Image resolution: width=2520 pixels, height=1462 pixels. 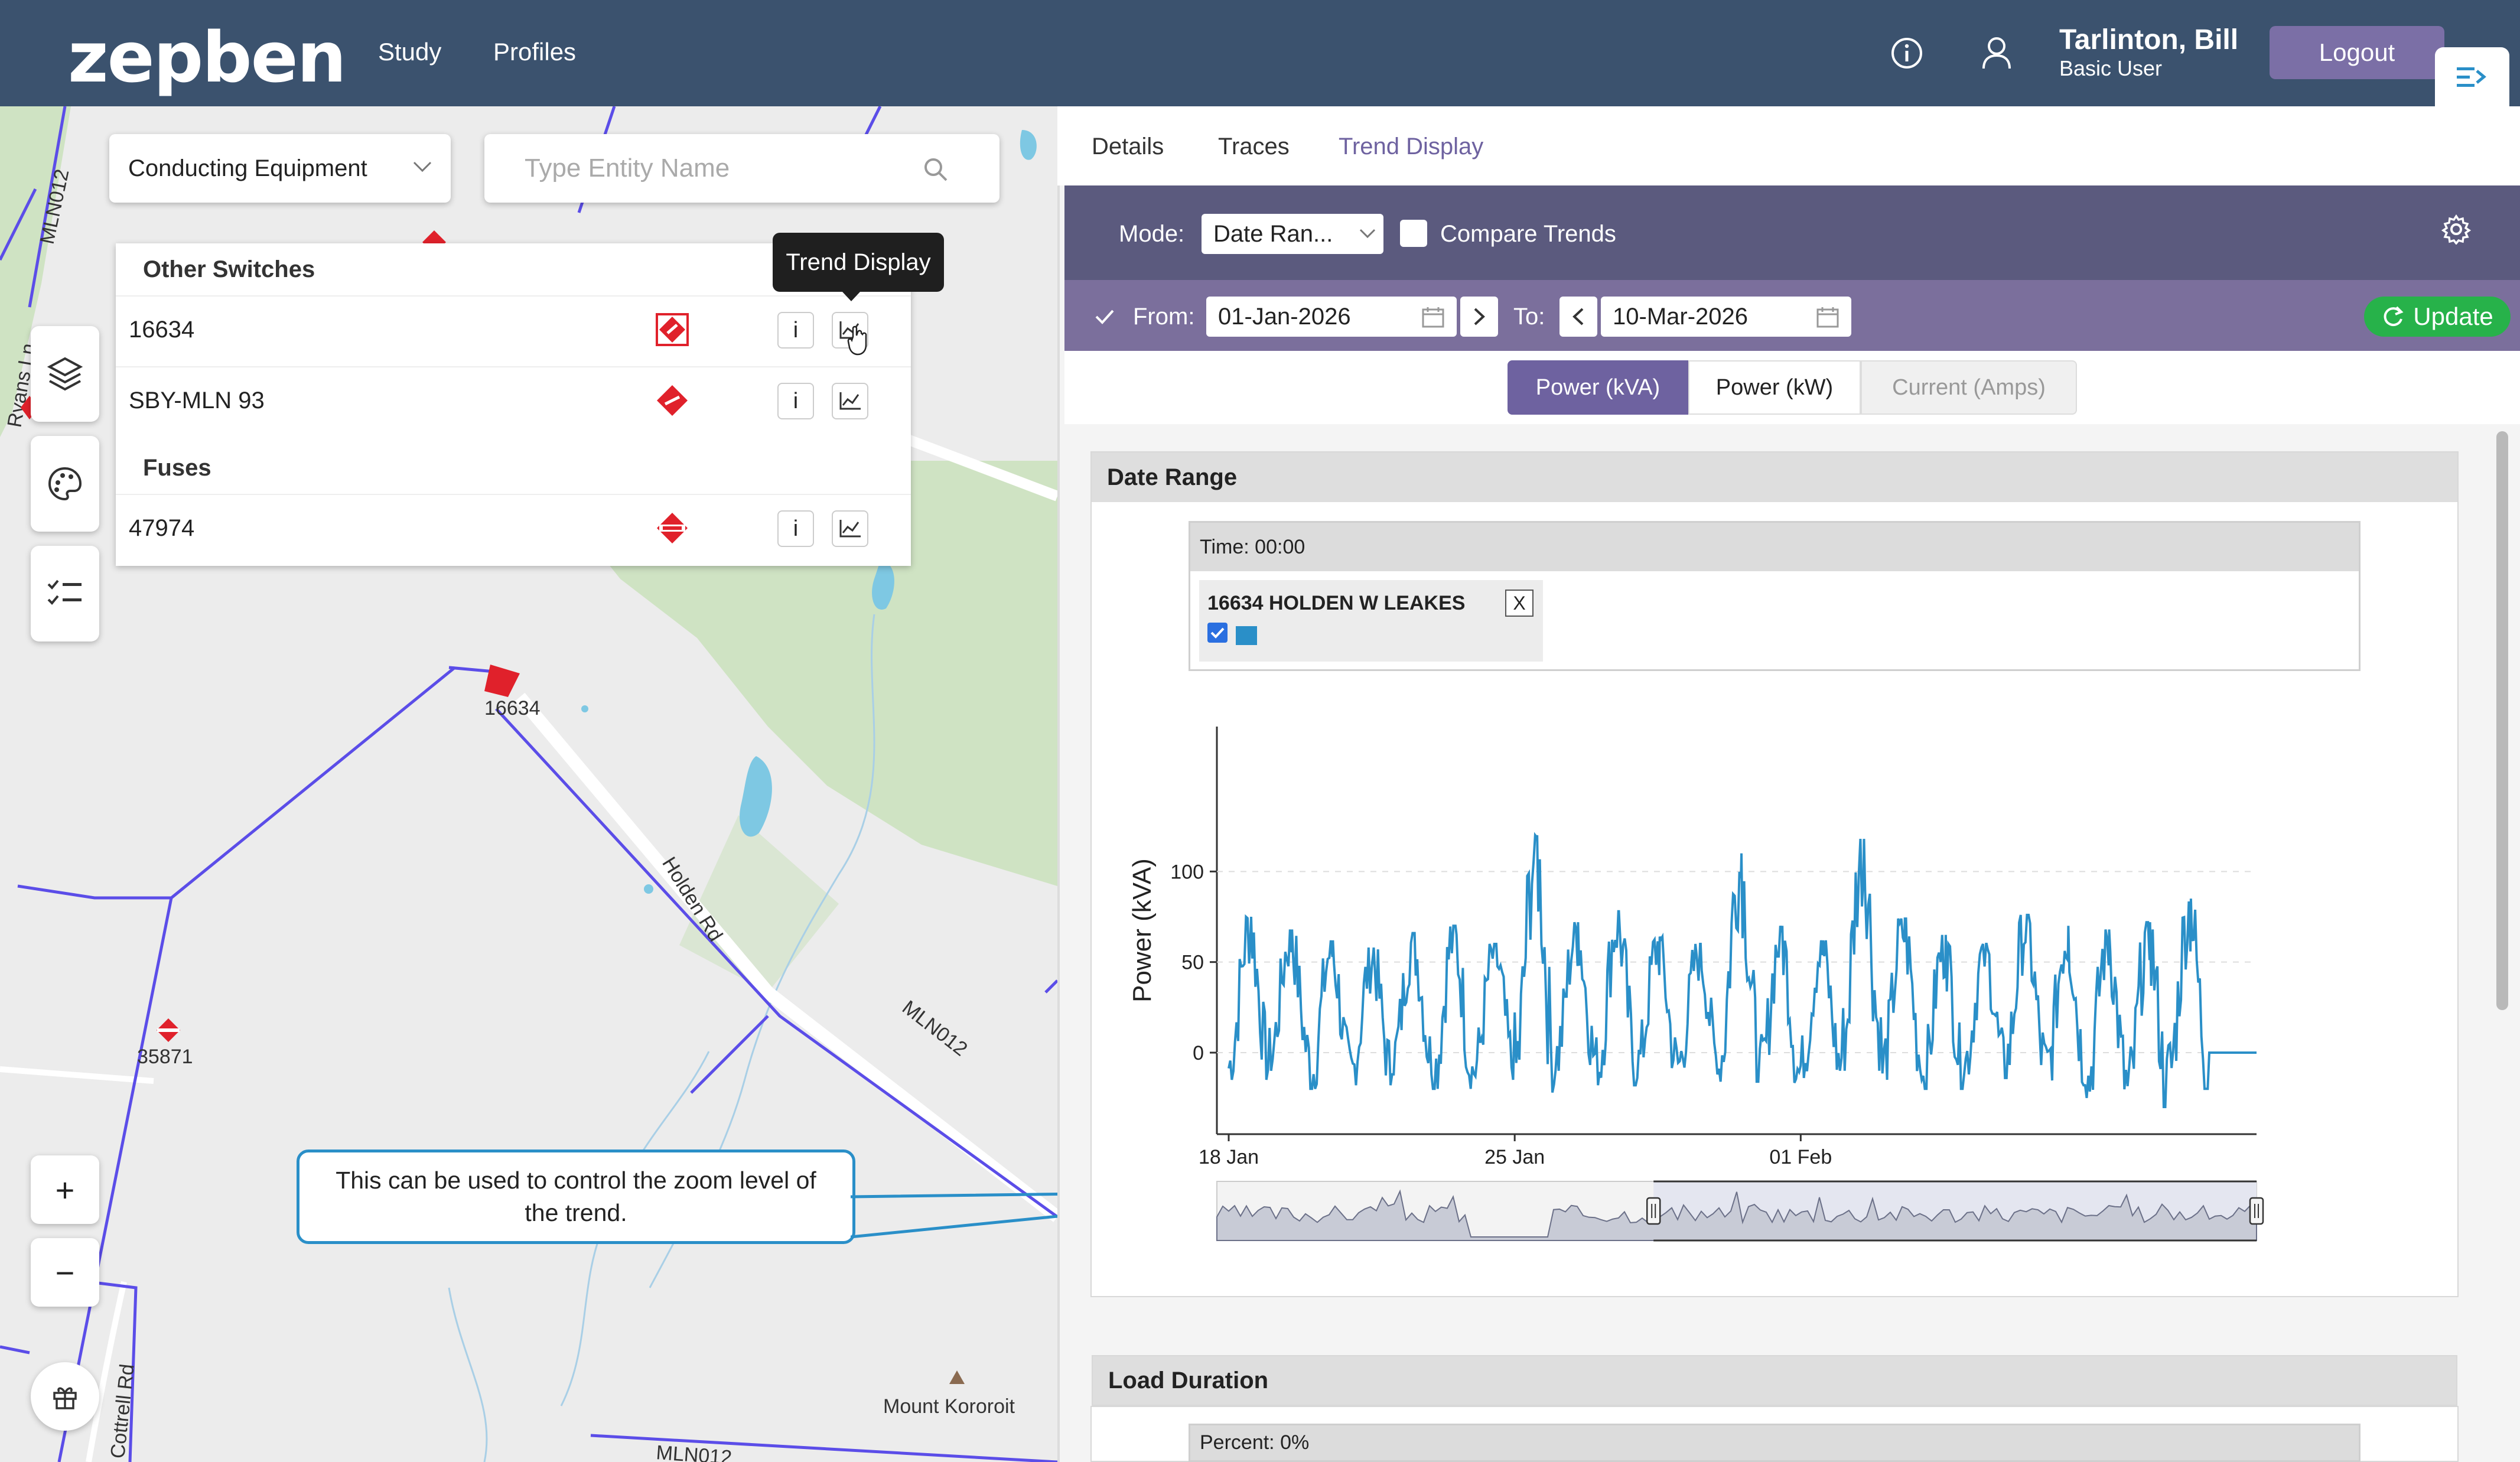 What do you see at coordinates (2149, 40) in the screenshot?
I see `user-name: Tarlinton, Bill` at bounding box center [2149, 40].